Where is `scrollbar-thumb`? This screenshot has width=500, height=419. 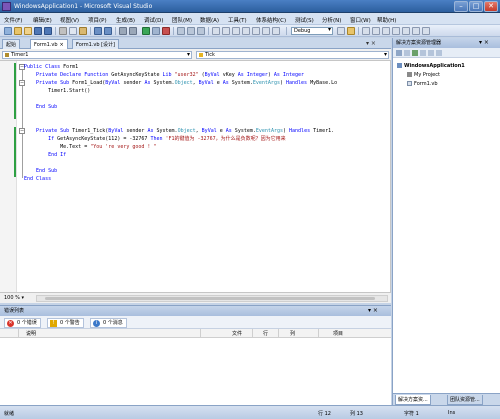
scrollbar-thumb is located at coordinates (210, 298).